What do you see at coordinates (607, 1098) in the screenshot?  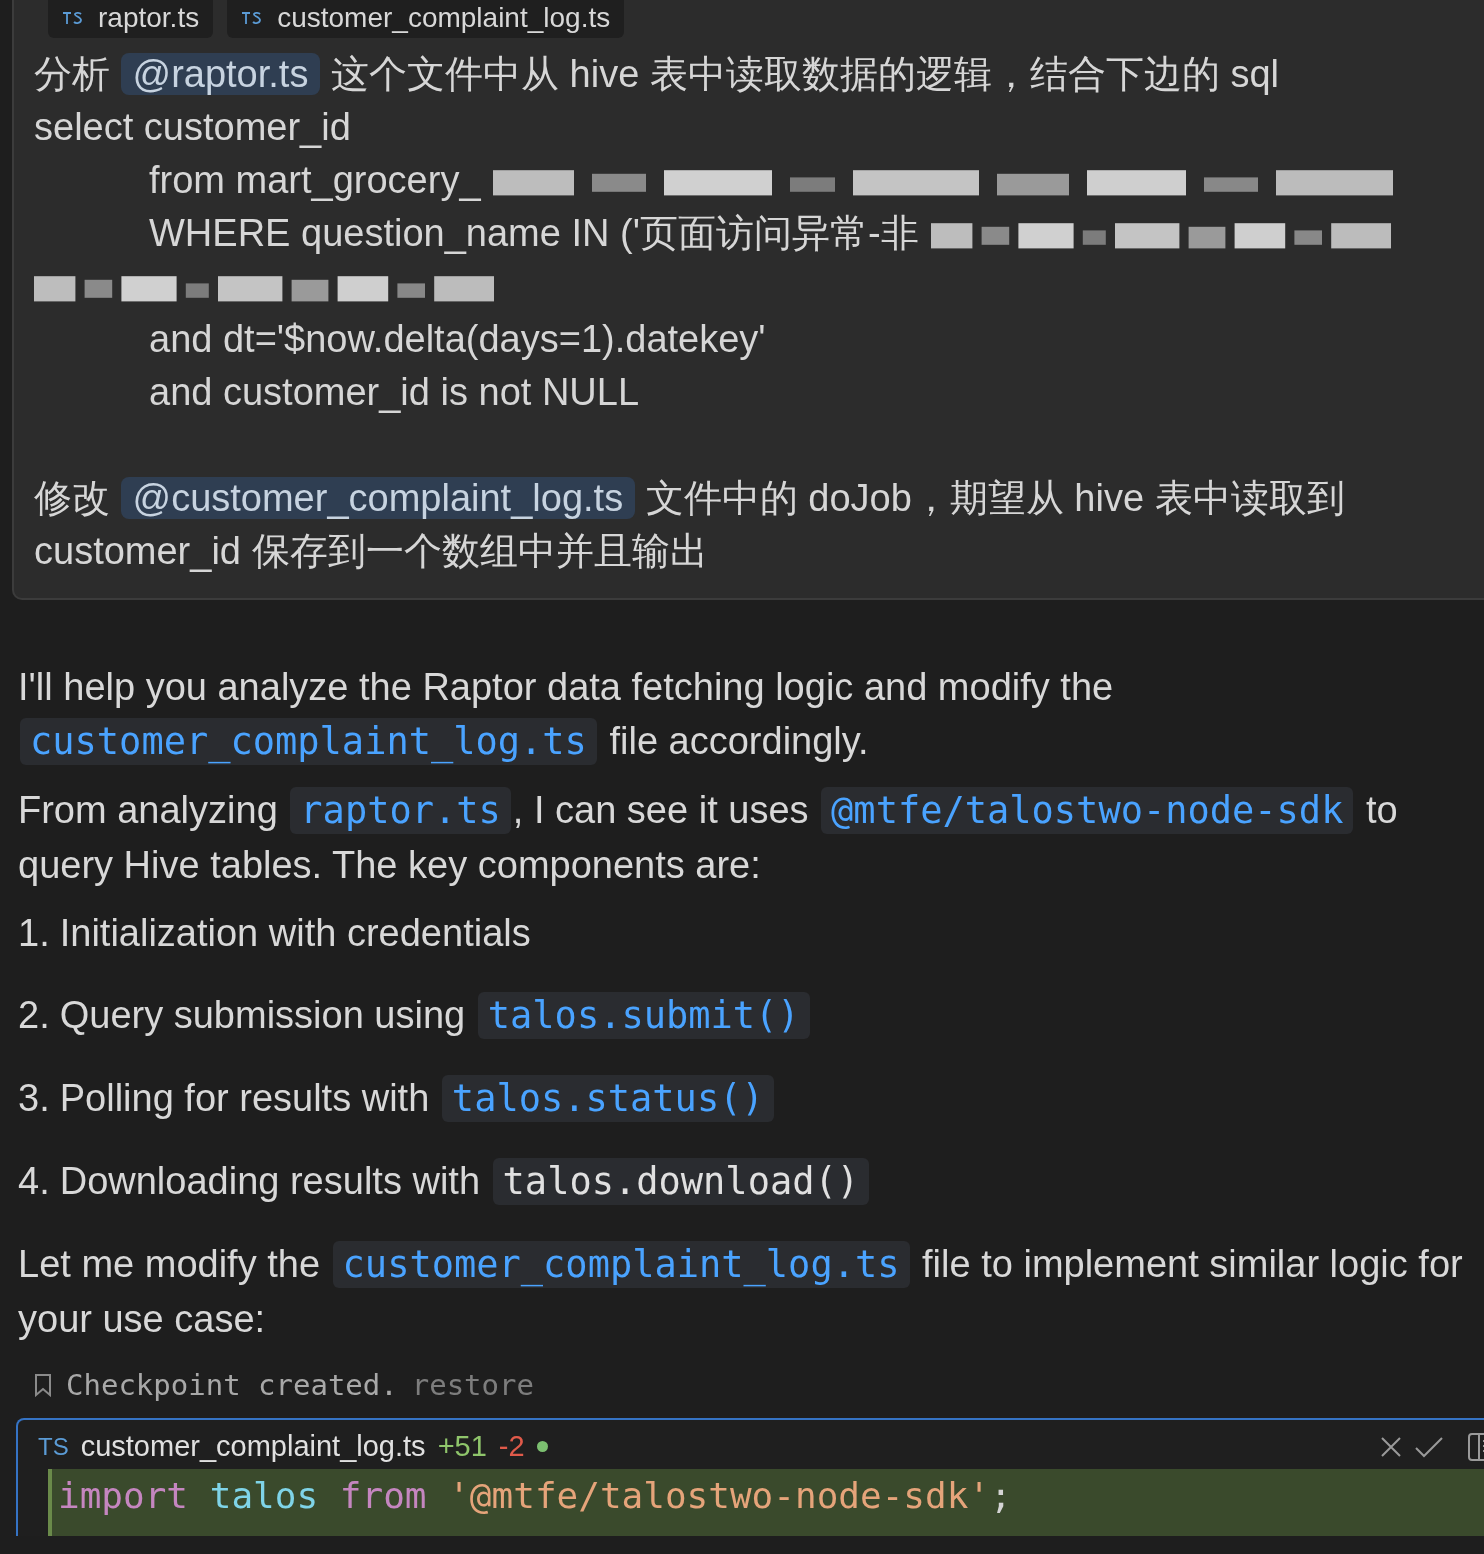 I see `inline-code: talos.status()` at bounding box center [607, 1098].